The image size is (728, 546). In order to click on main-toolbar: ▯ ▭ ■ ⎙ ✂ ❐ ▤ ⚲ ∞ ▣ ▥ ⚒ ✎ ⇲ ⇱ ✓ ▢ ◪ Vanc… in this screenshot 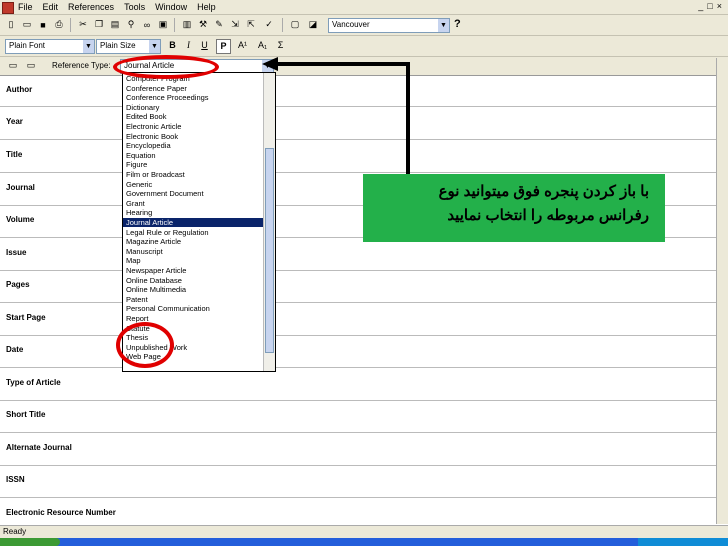, I will do `click(364, 25)`.